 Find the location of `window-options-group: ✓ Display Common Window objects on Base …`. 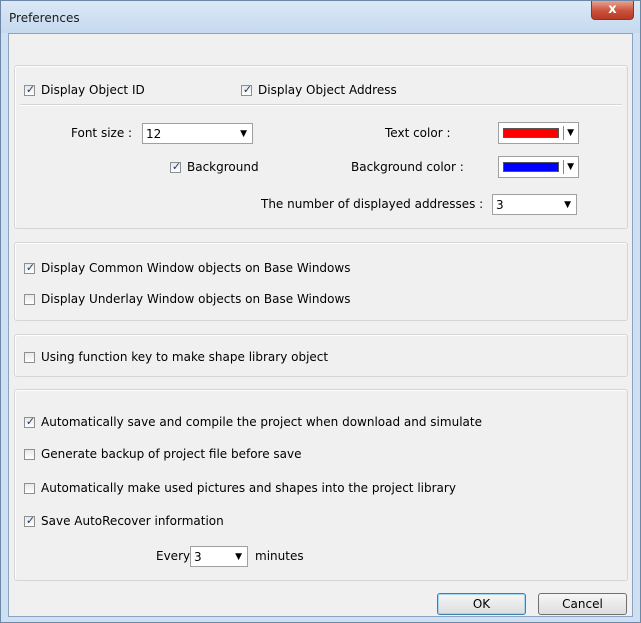

window-options-group: ✓ Display Common Window objects on Base … is located at coordinates (321, 281).